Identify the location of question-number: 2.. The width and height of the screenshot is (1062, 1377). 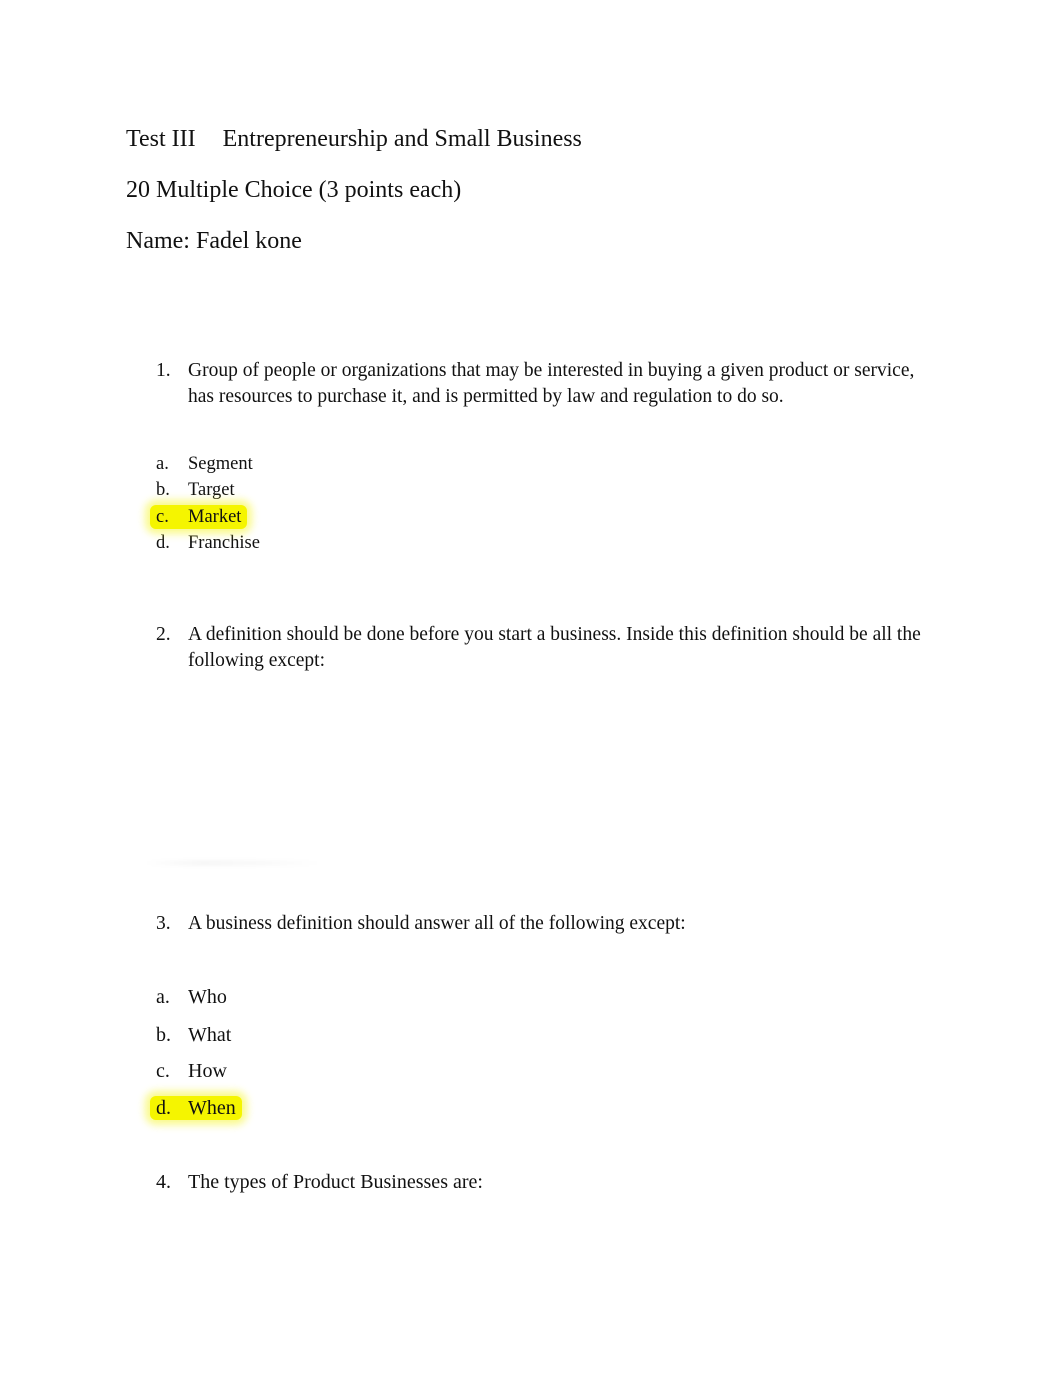
(163, 634).